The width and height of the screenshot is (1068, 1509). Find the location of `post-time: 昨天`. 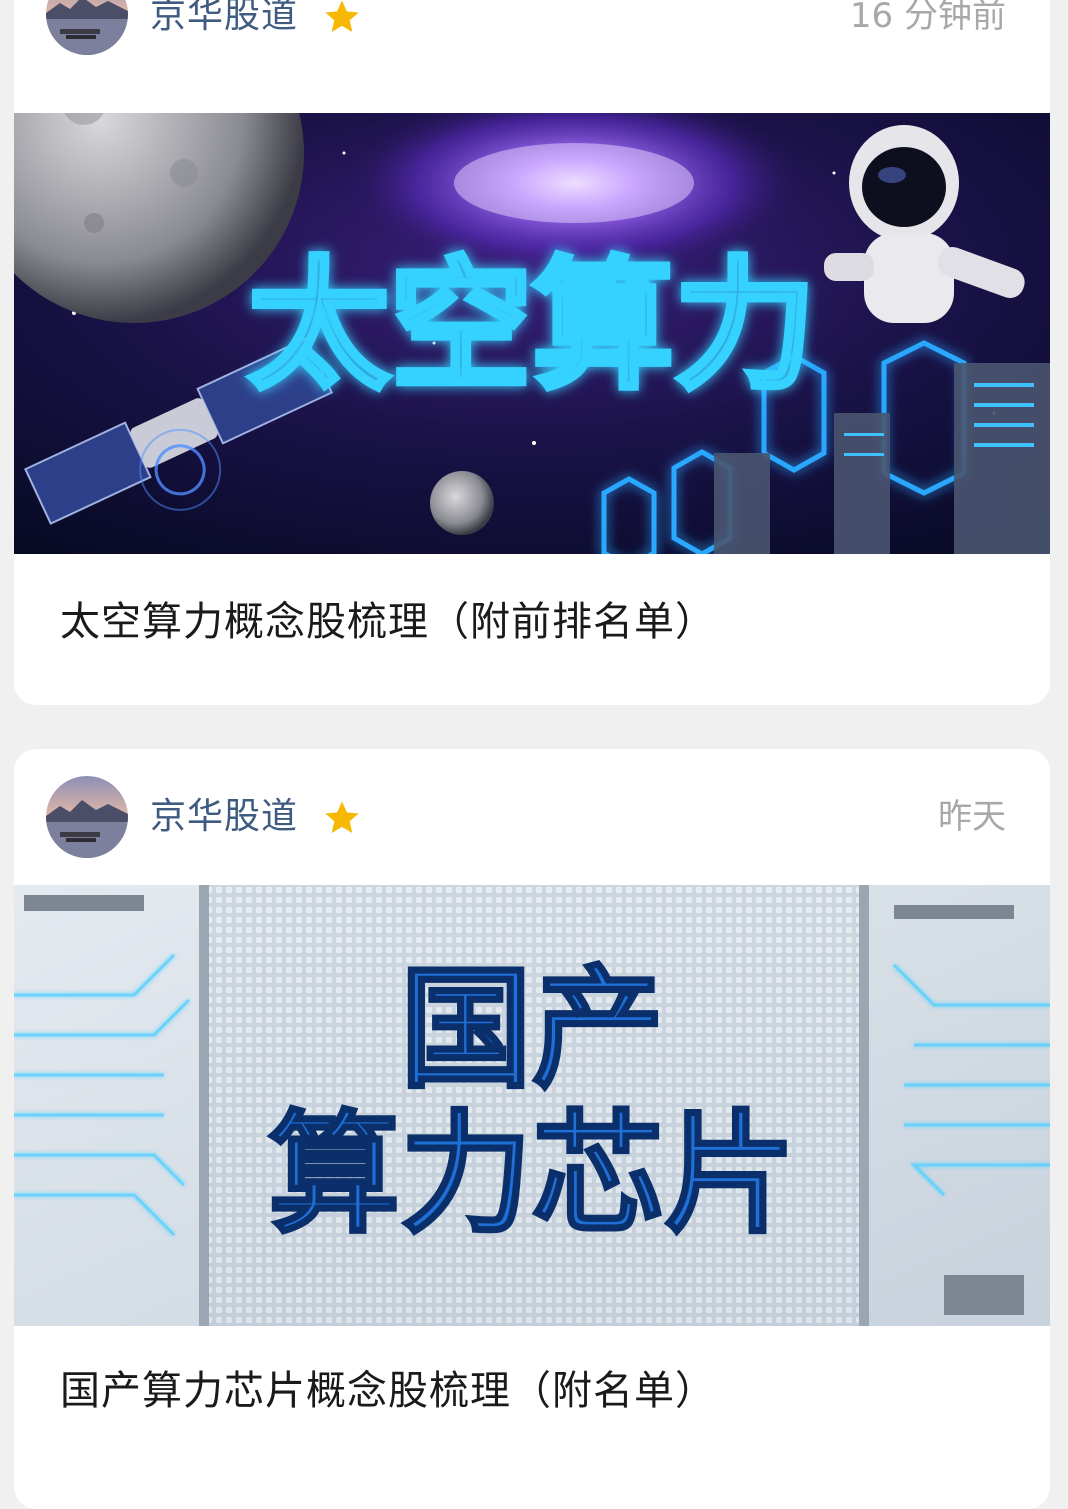

post-time: 昨天 is located at coordinates (972, 817).